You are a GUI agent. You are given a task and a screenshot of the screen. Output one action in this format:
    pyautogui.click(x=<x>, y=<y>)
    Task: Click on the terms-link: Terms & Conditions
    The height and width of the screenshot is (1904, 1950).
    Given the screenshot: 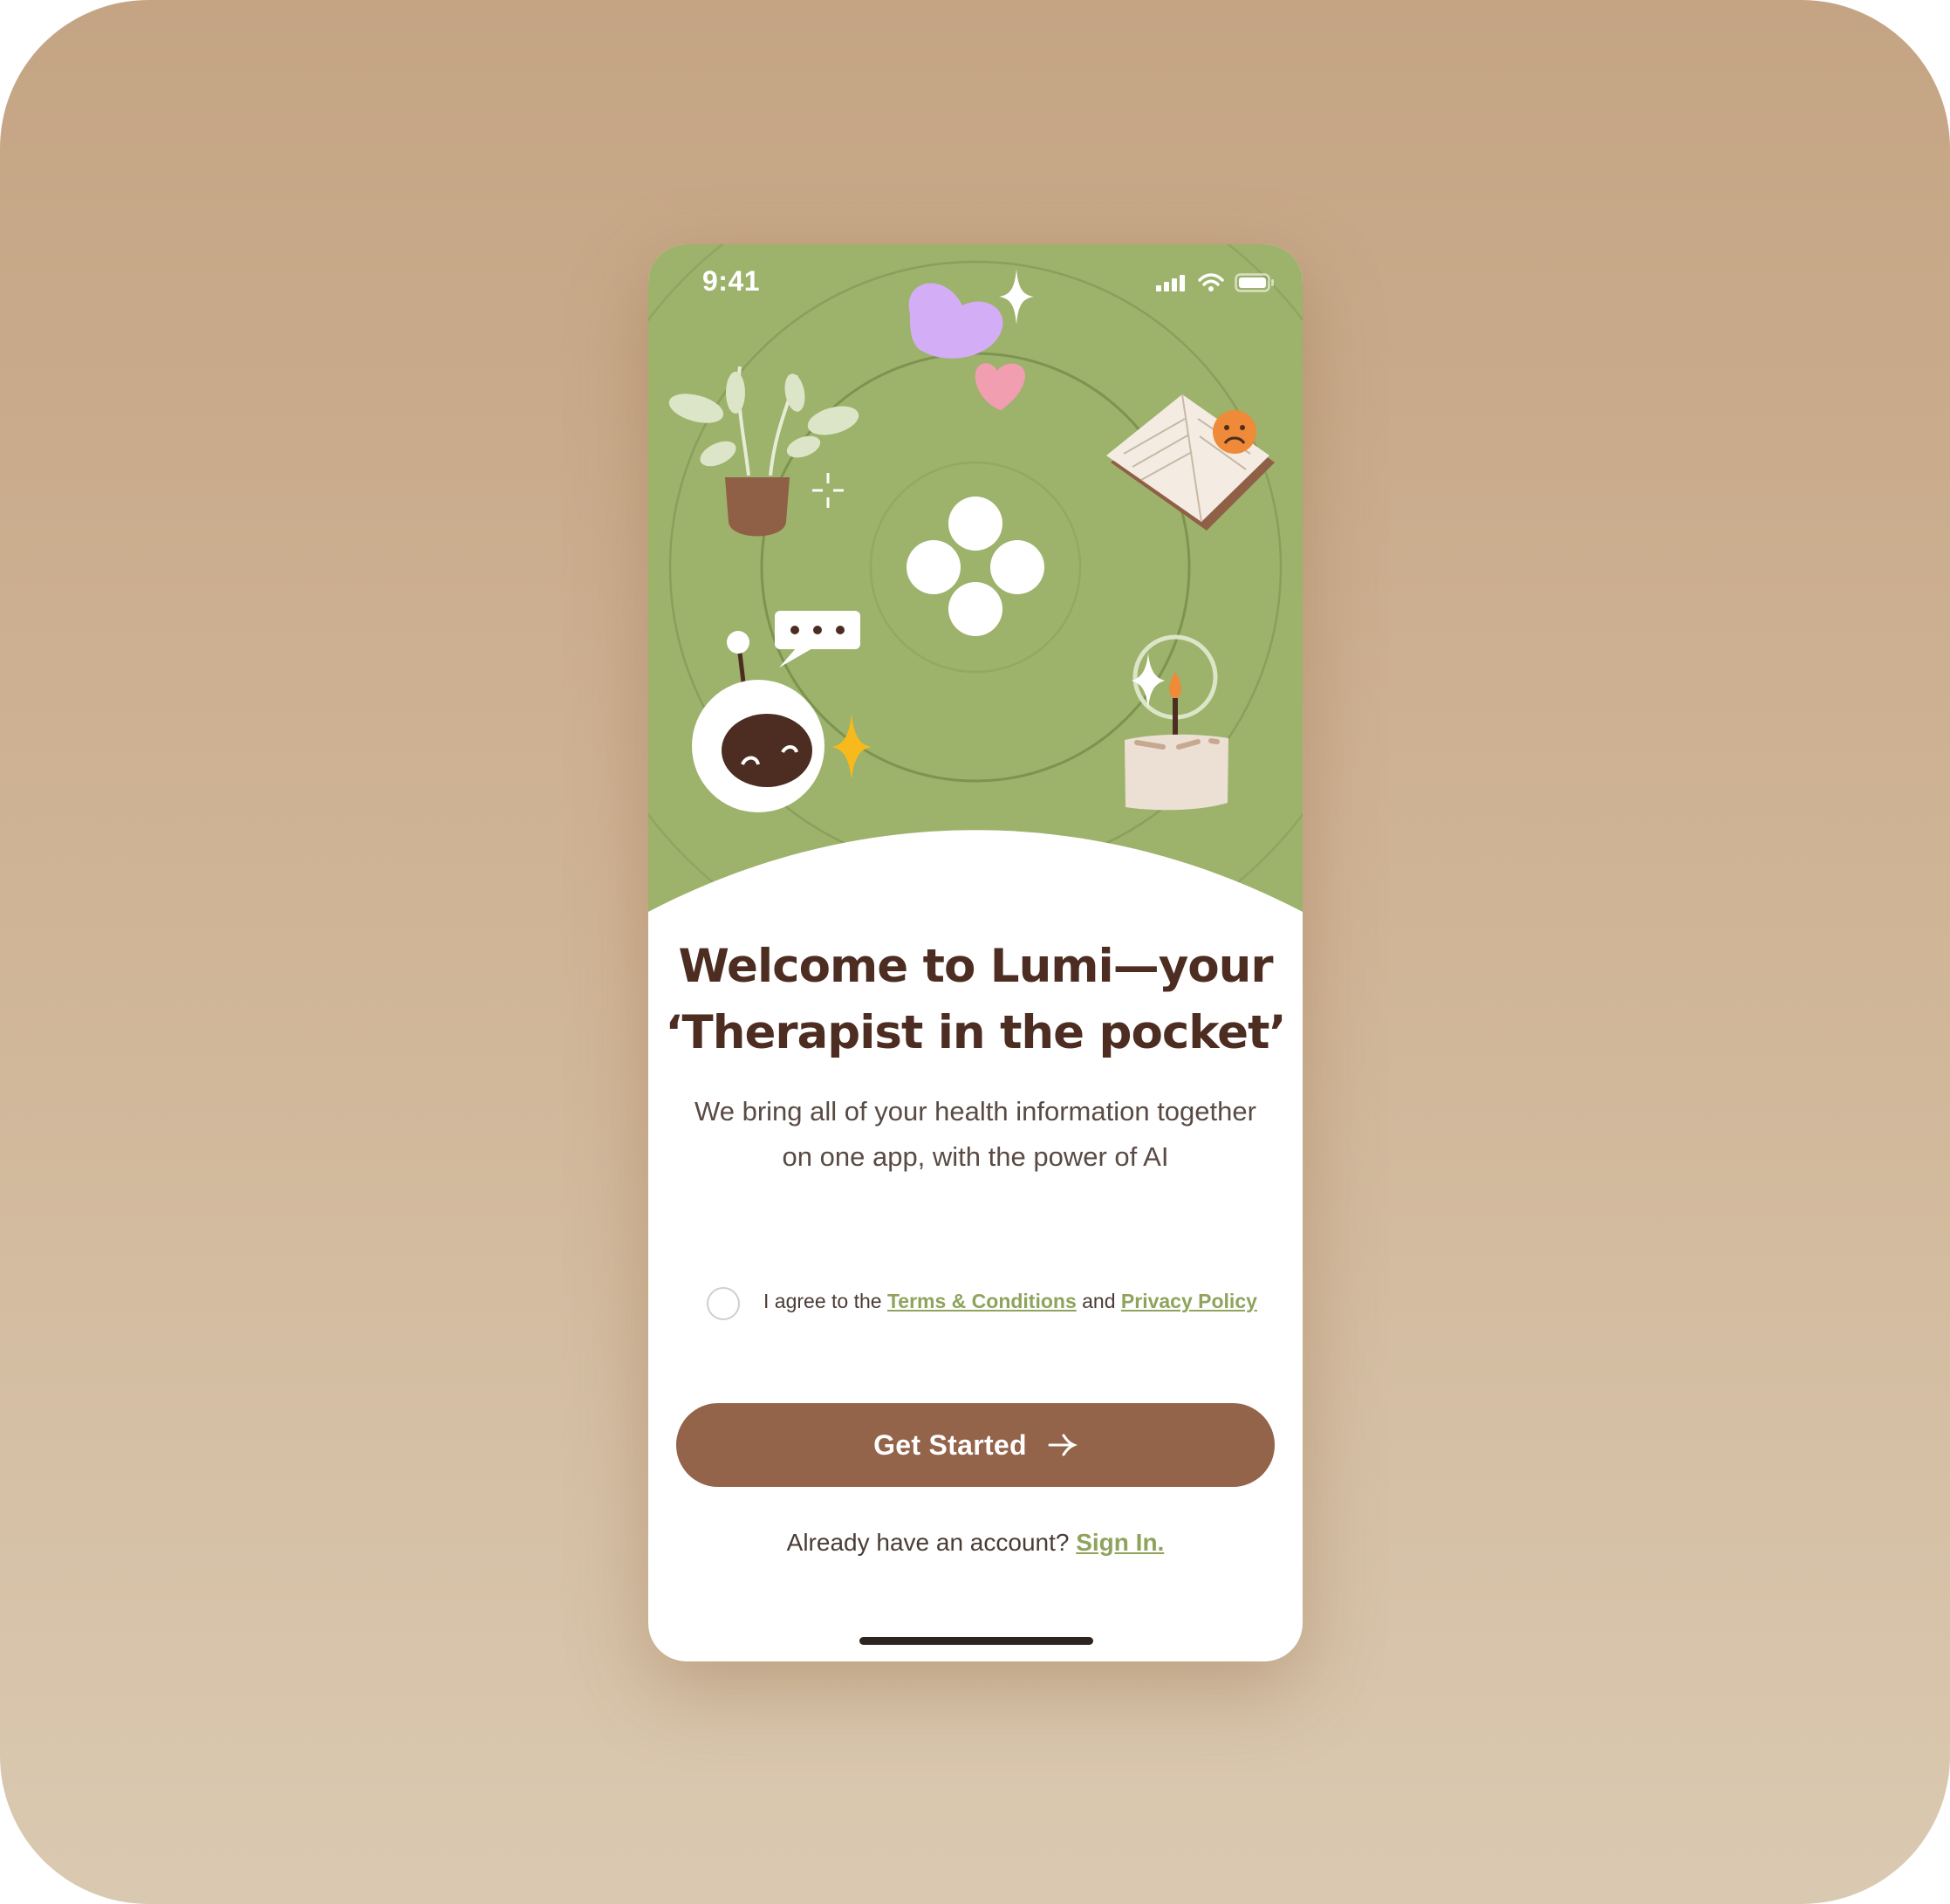 What is the action you would take?
    pyautogui.click(x=982, y=1301)
    